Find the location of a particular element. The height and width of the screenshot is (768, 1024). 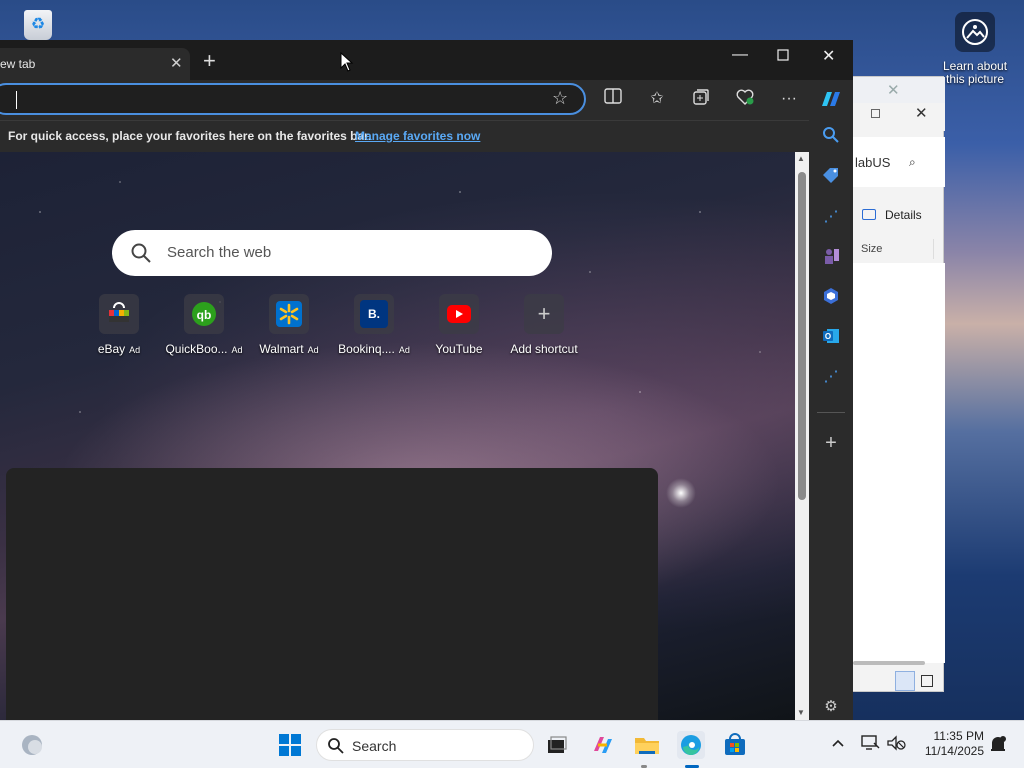

tab-title: ew tab is located at coordinates (18, 64).